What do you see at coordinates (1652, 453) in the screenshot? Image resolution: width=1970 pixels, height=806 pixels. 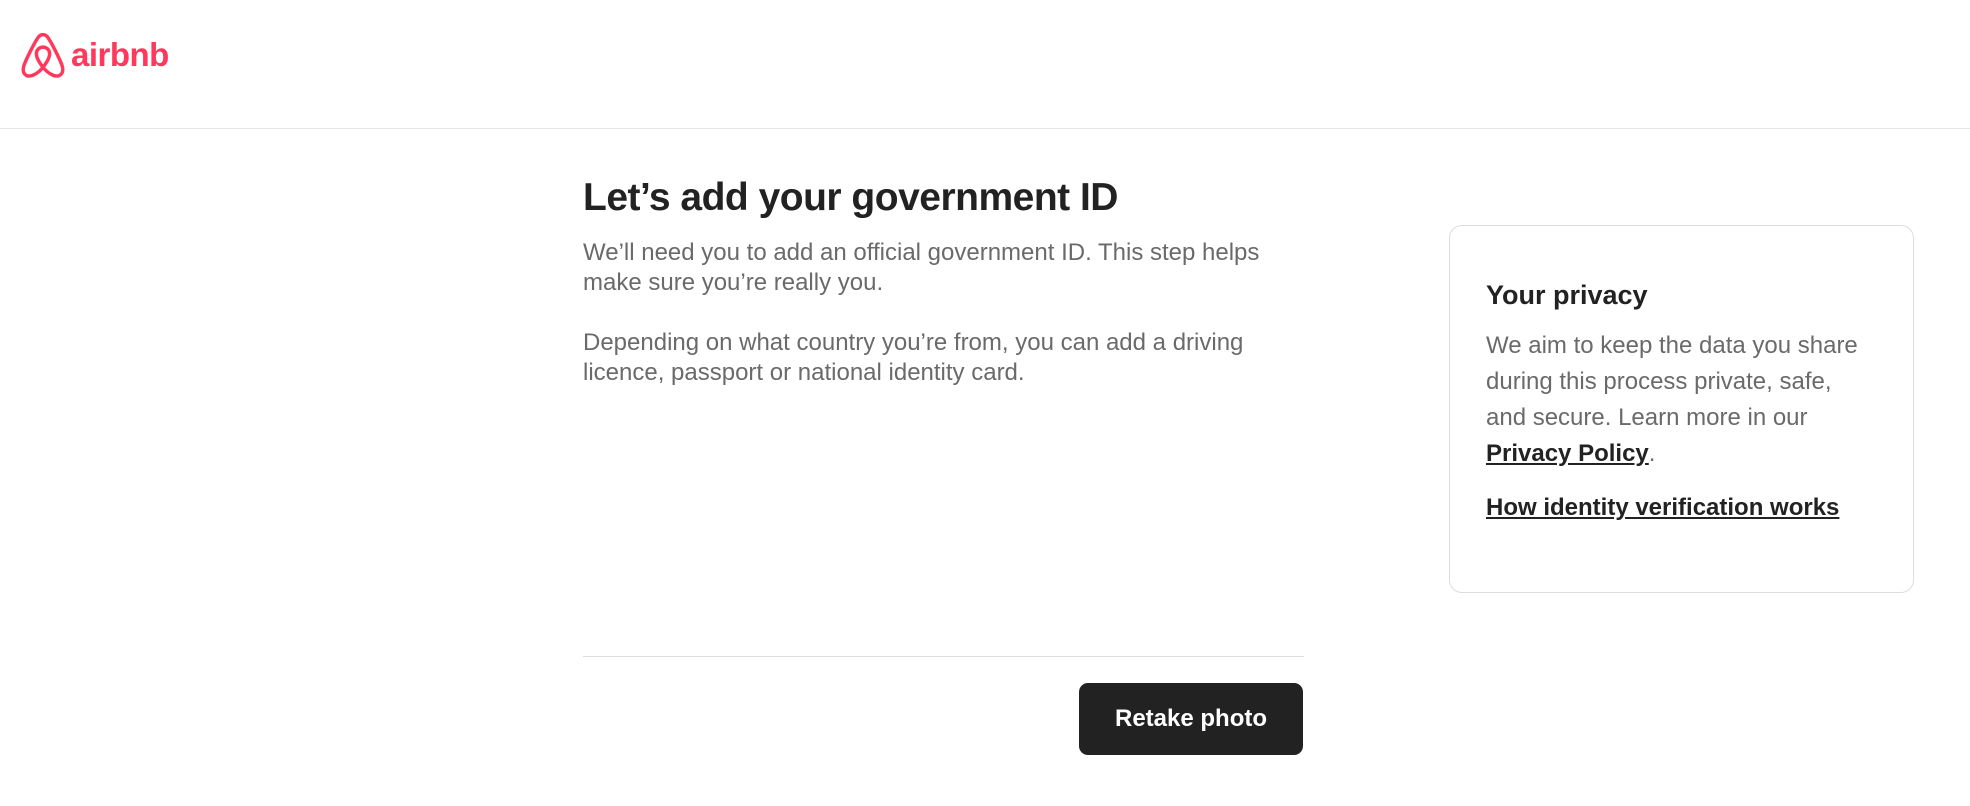 I see `privacy-period: .` at bounding box center [1652, 453].